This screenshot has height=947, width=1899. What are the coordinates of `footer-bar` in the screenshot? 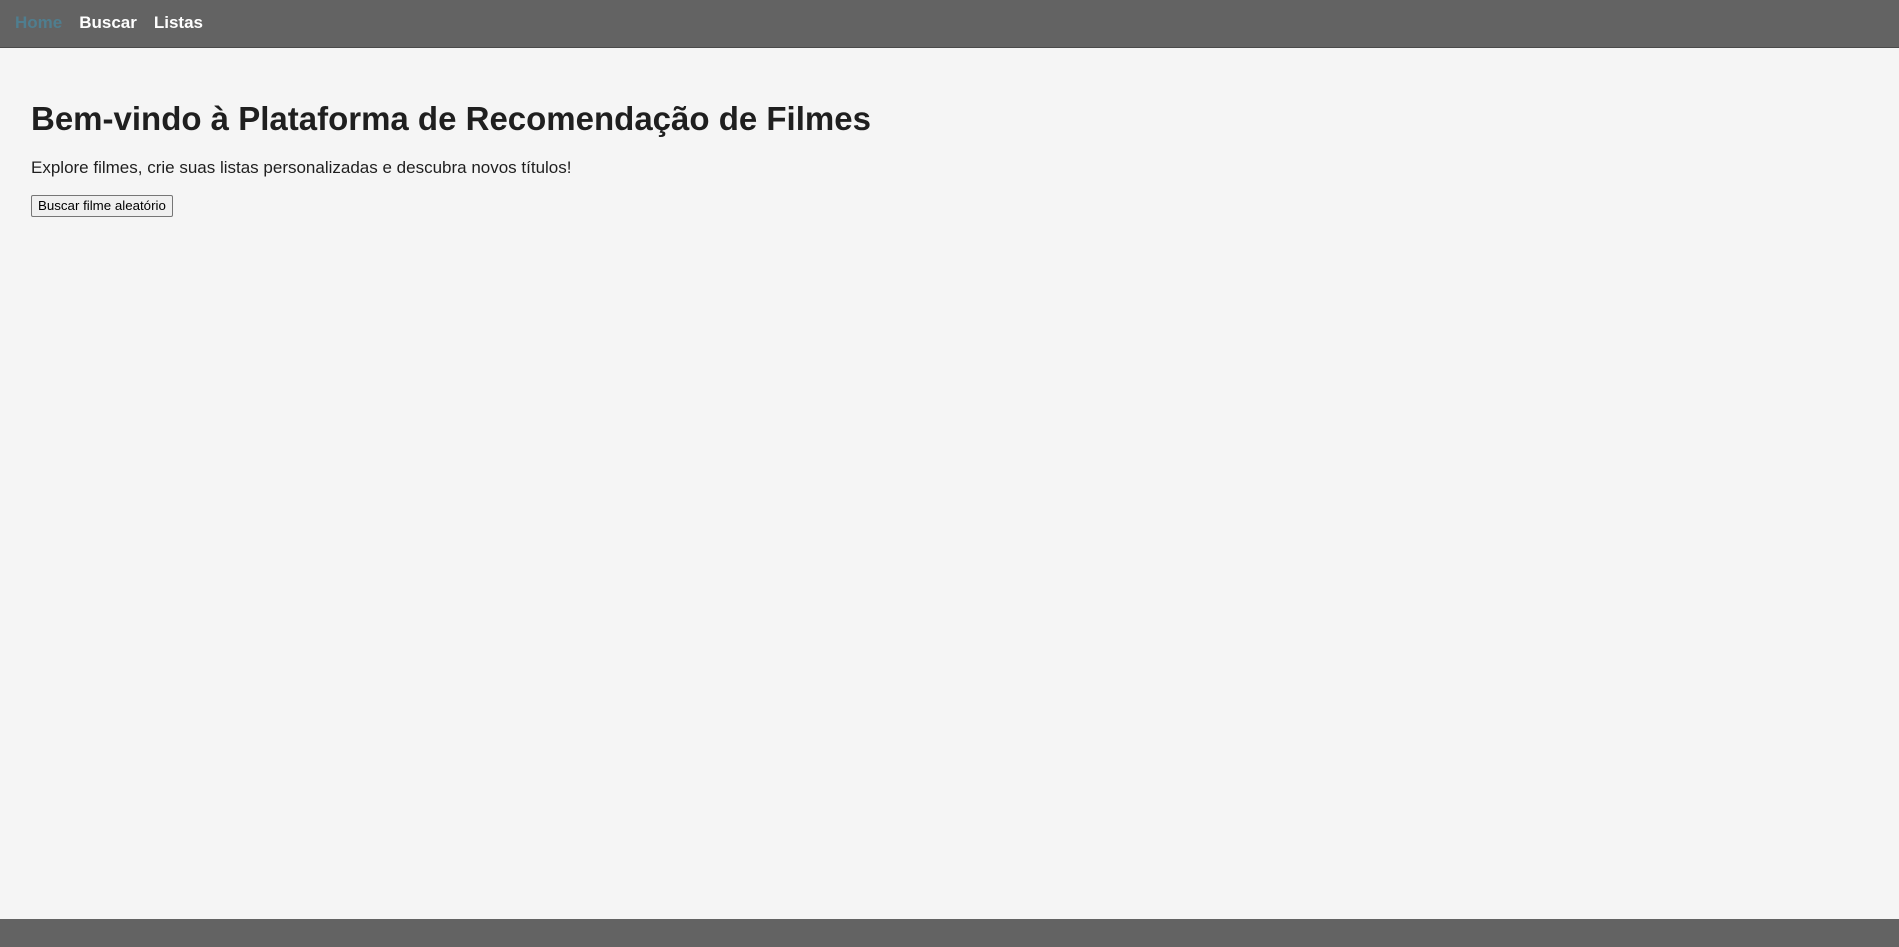 It's located at (949, 933).